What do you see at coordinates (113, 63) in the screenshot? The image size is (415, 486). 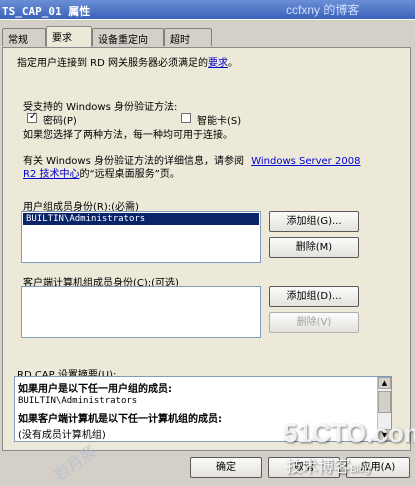 I see `requirement-text: 指定用户连接到 RD 网关服务器必须满足的` at bounding box center [113, 63].